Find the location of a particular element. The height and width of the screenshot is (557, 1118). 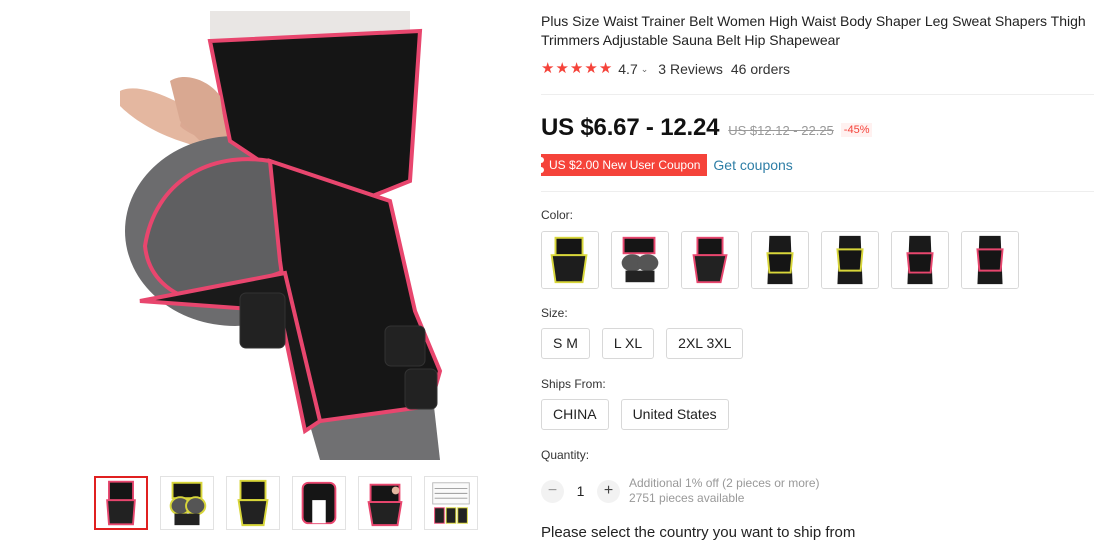

discount-badge: -45% is located at coordinates (856, 130).